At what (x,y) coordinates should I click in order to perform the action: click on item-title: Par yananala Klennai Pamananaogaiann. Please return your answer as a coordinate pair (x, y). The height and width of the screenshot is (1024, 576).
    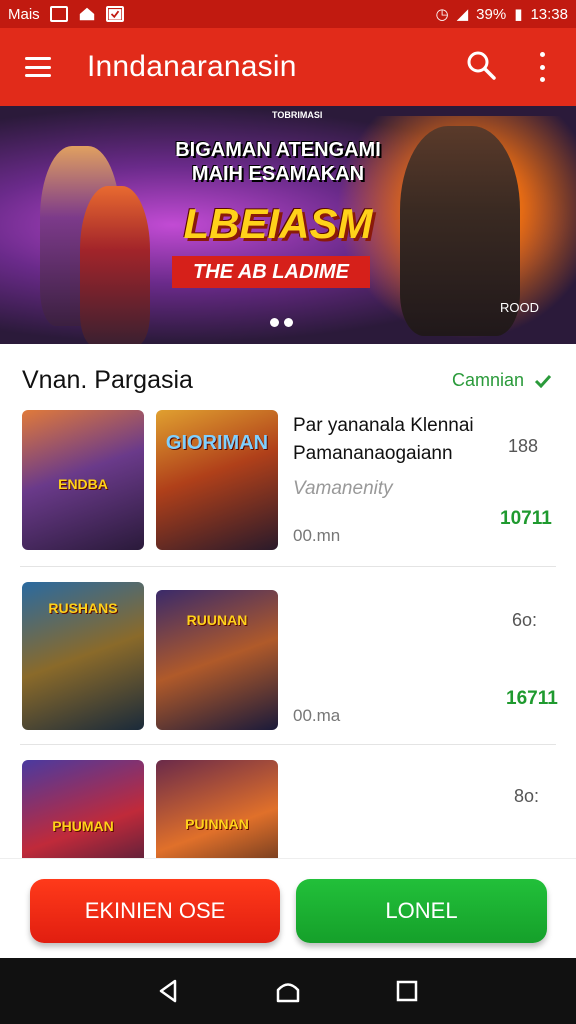
    Looking at the image, I should click on (383, 440).